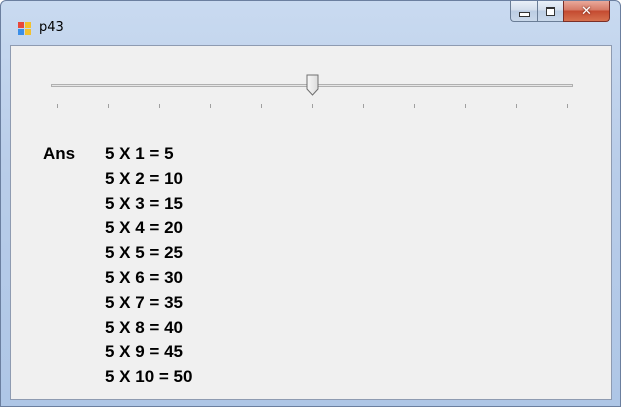  I want to click on result-line: 5 X 1 = 5, so click(139, 153).